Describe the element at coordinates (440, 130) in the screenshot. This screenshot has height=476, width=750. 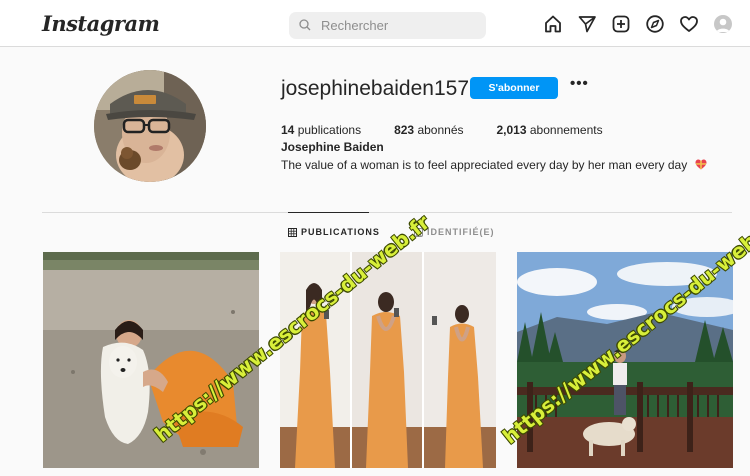
I see `followers-label: abonnés` at that location.